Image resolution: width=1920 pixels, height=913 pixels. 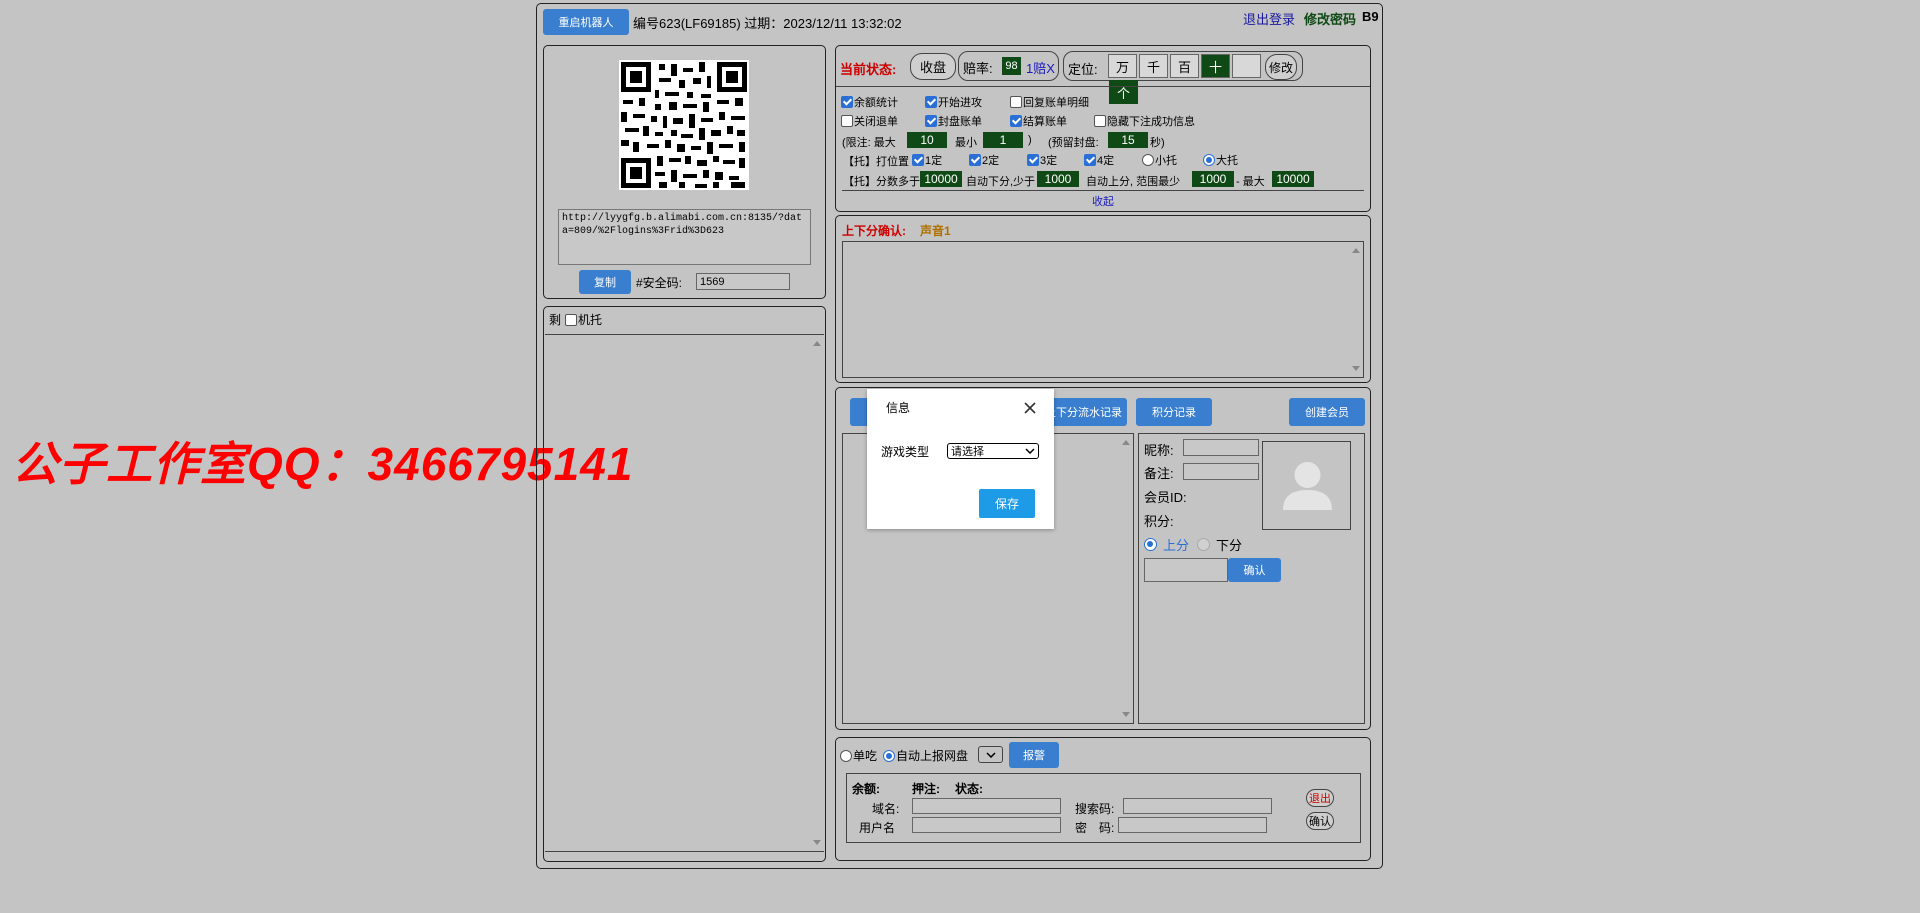 I want to click on collapse-link: 收起, so click(x=1103, y=201).